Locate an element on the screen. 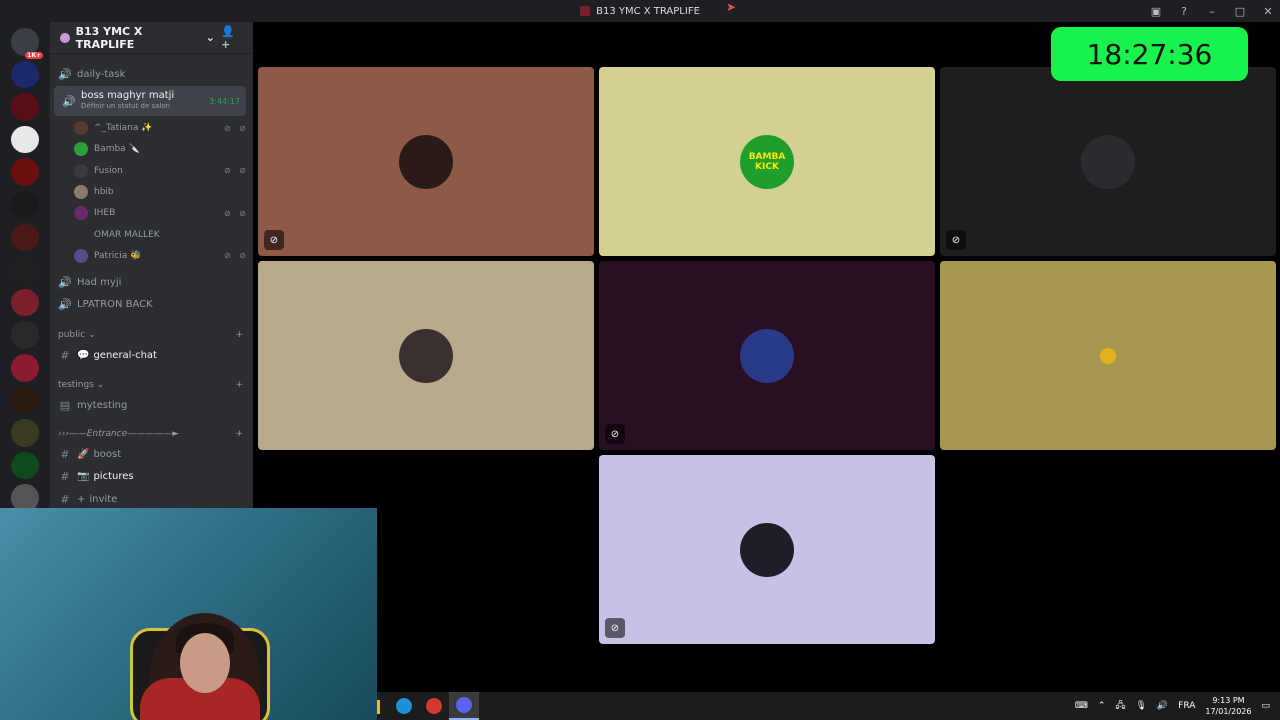  channel-boost: # 🚀 boost is located at coordinates (151, 454).